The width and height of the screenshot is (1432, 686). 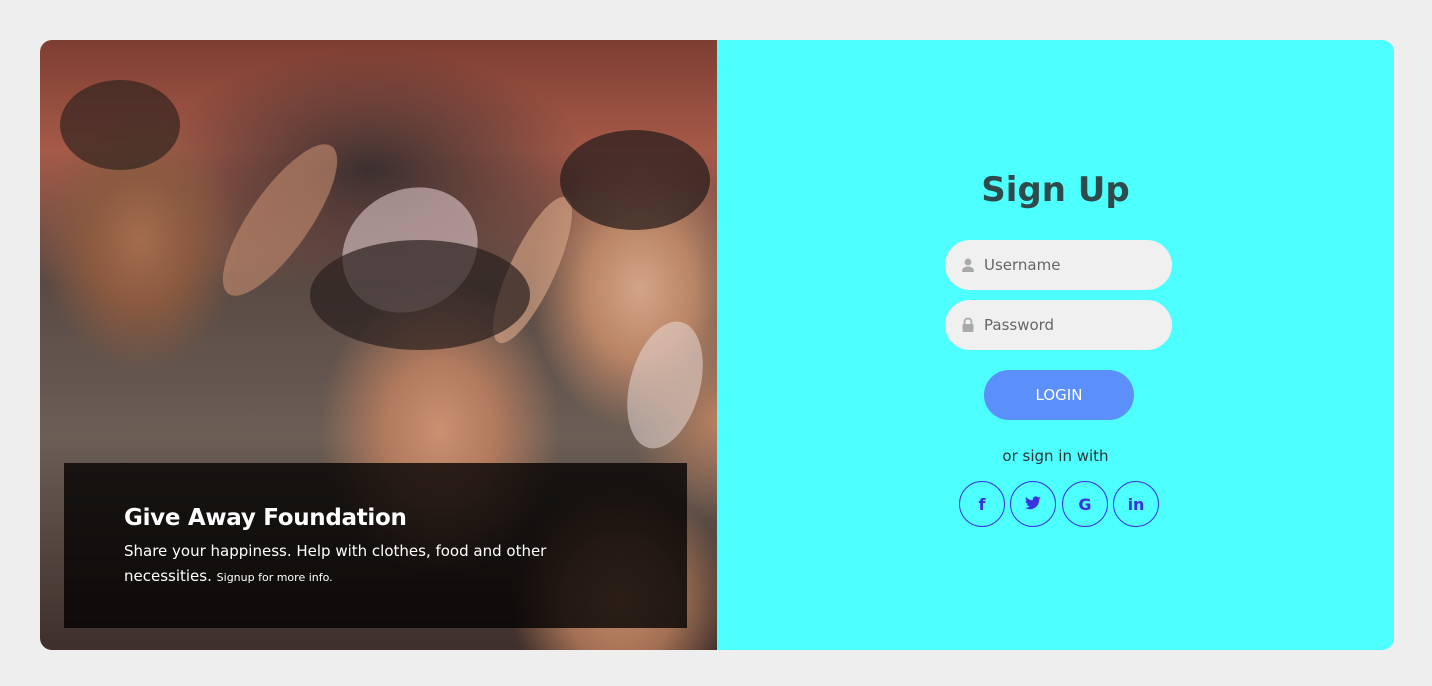 What do you see at coordinates (1055, 190) in the screenshot?
I see `form-title: Sign Up` at bounding box center [1055, 190].